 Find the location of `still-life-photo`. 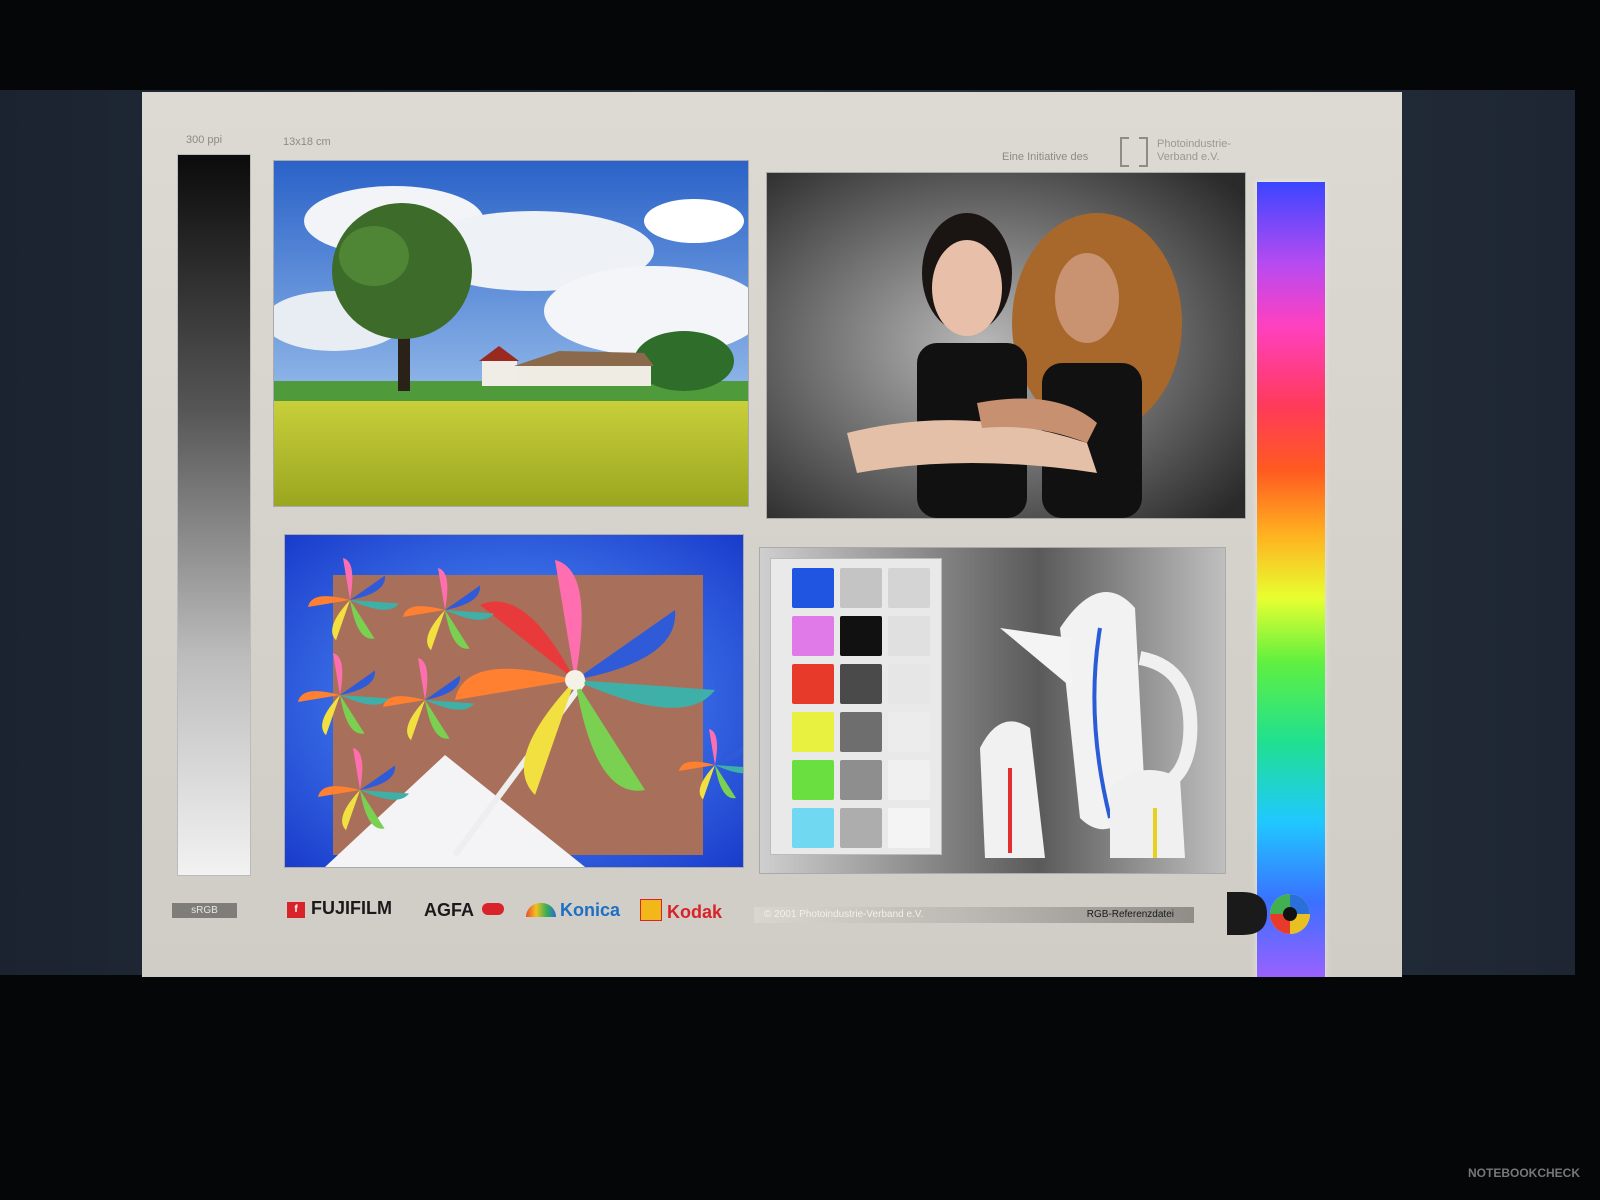

still-life-photo is located at coordinates (992, 710).